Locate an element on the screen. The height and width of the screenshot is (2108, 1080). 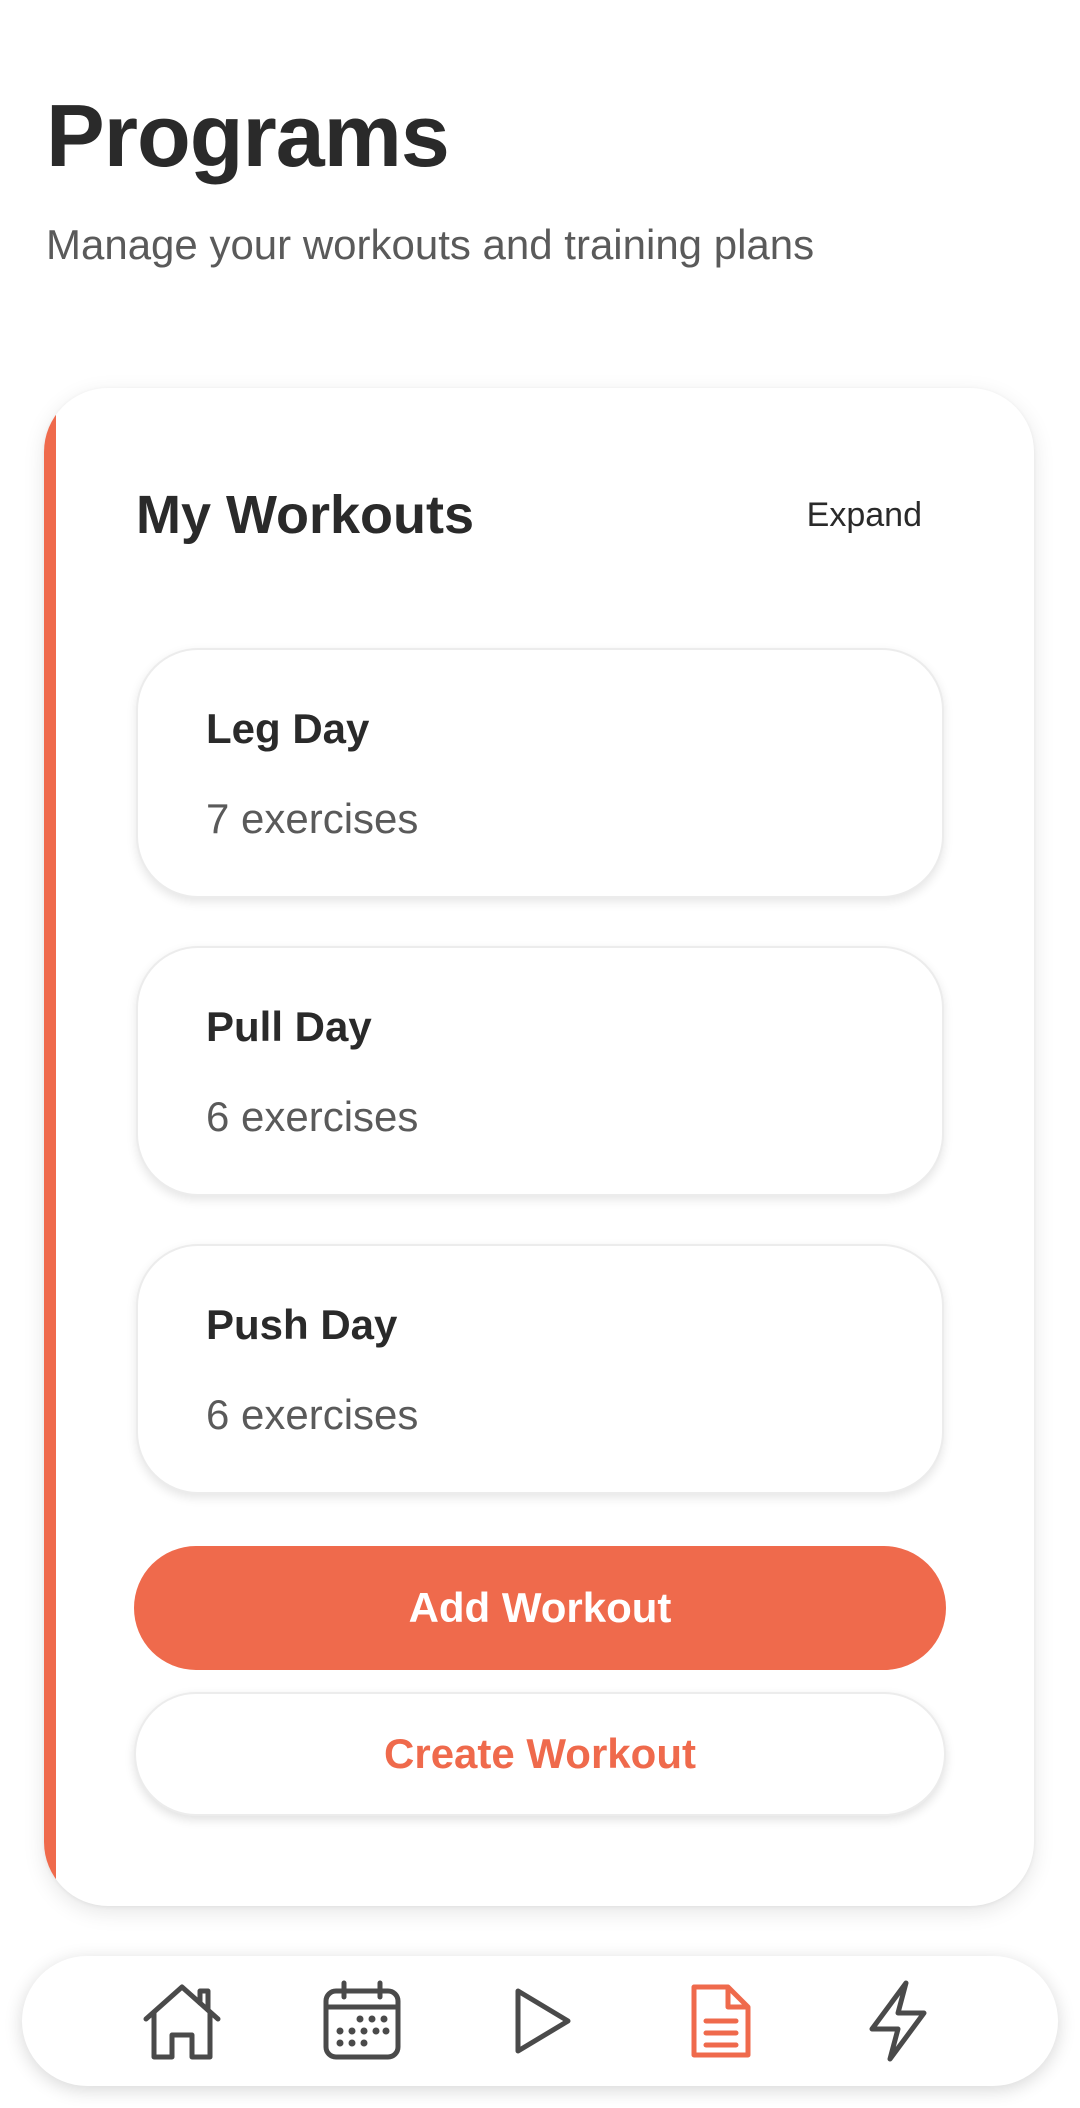
nav-item-programs is located at coordinates (720, 2021).